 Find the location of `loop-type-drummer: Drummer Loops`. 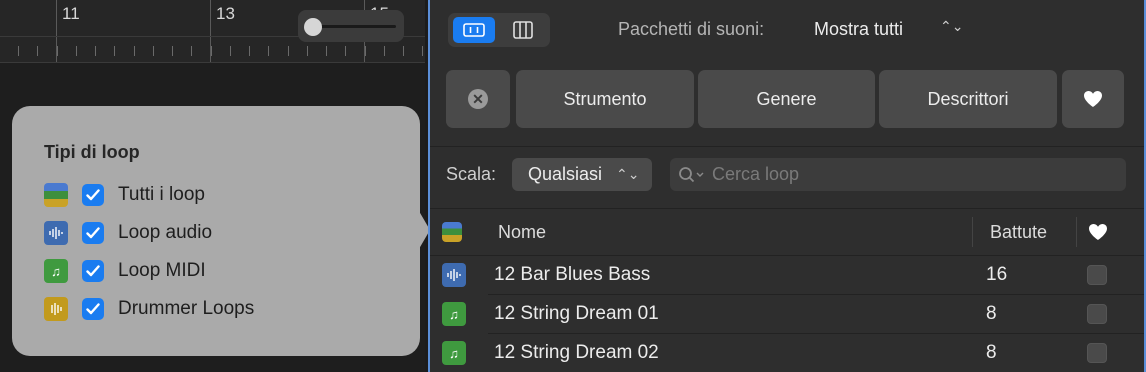

loop-type-drummer: Drummer Loops is located at coordinates (149, 309).